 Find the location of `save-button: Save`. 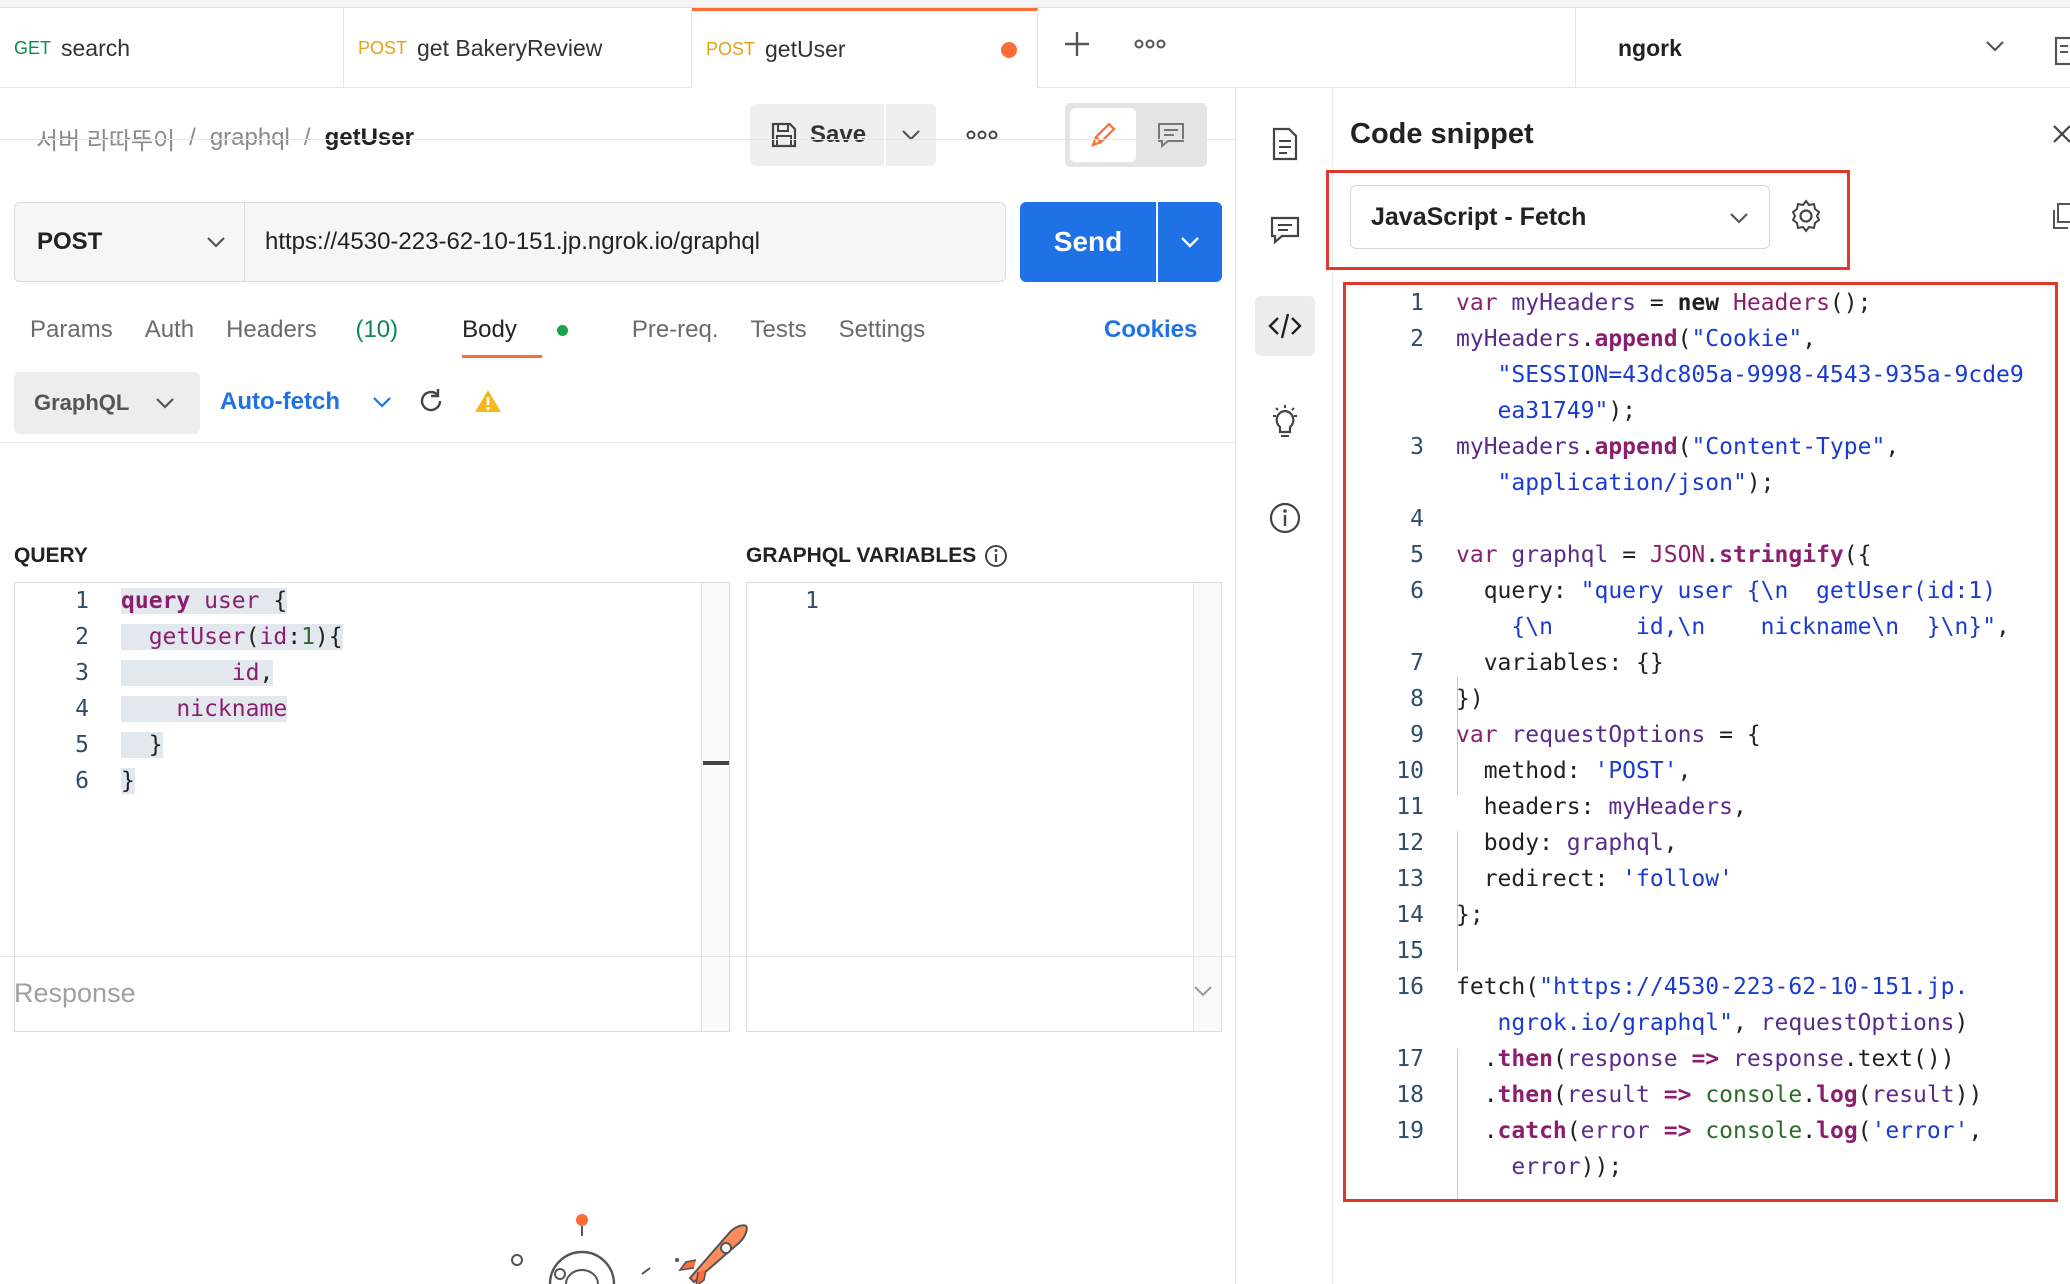

save-button: Save is located at coordinates (817, 135).